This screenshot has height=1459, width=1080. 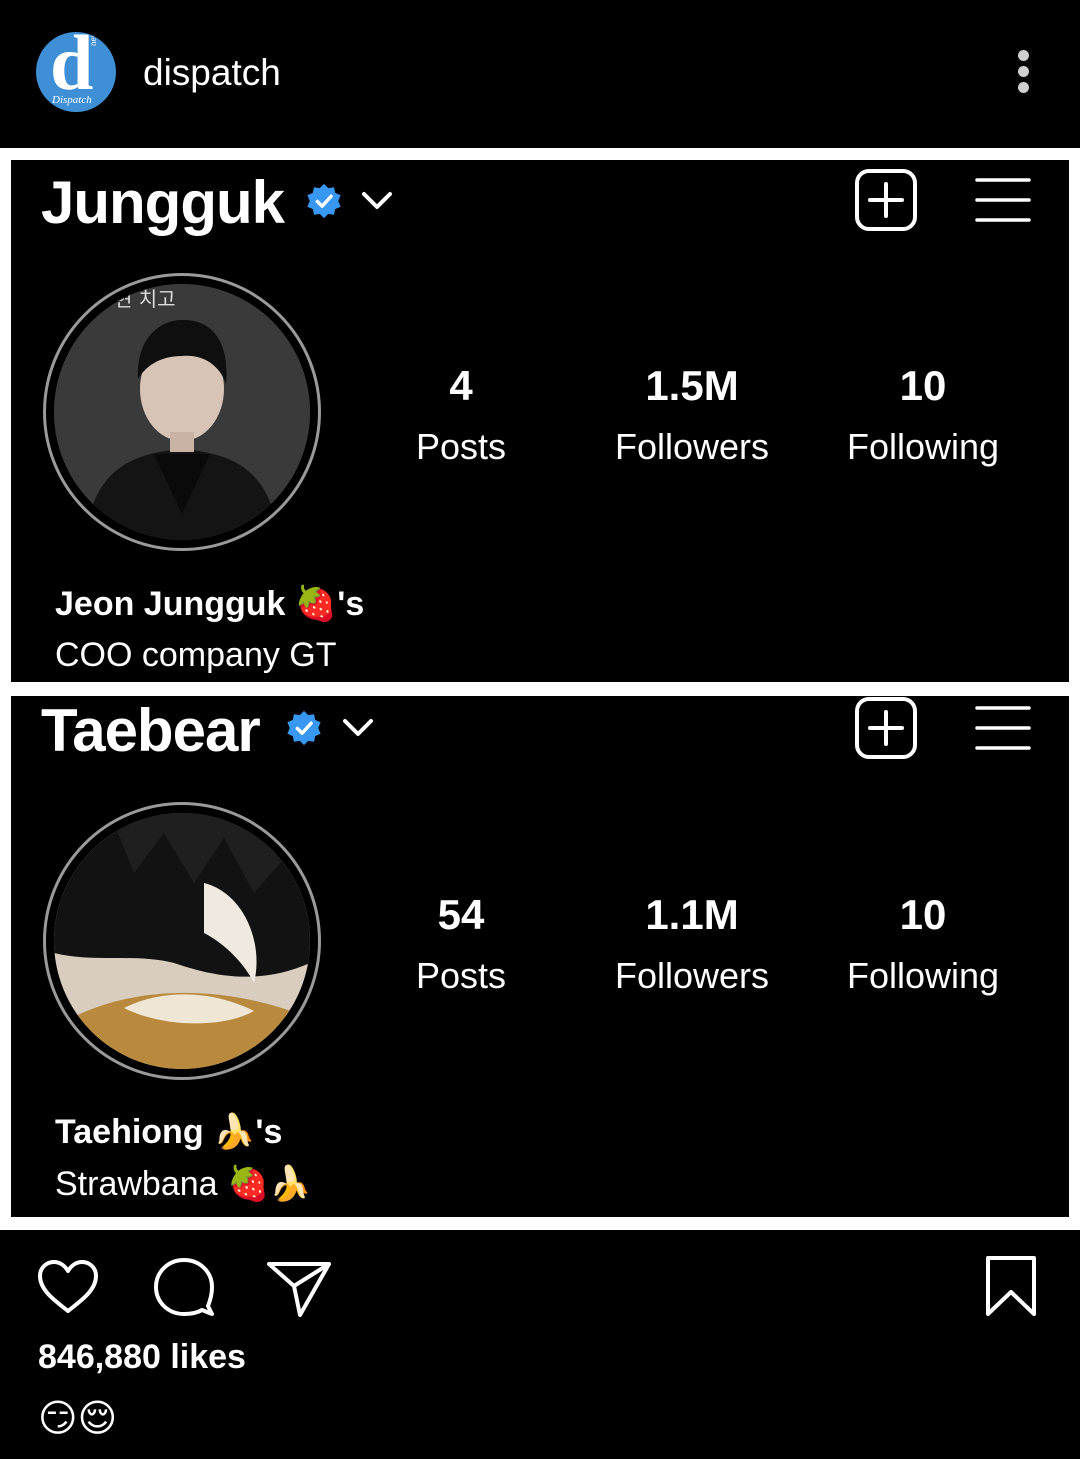 What do you see at coordinates (461, 385) in the screenshot?
I see `stat-value: 4` at bounding box center [461, 385].